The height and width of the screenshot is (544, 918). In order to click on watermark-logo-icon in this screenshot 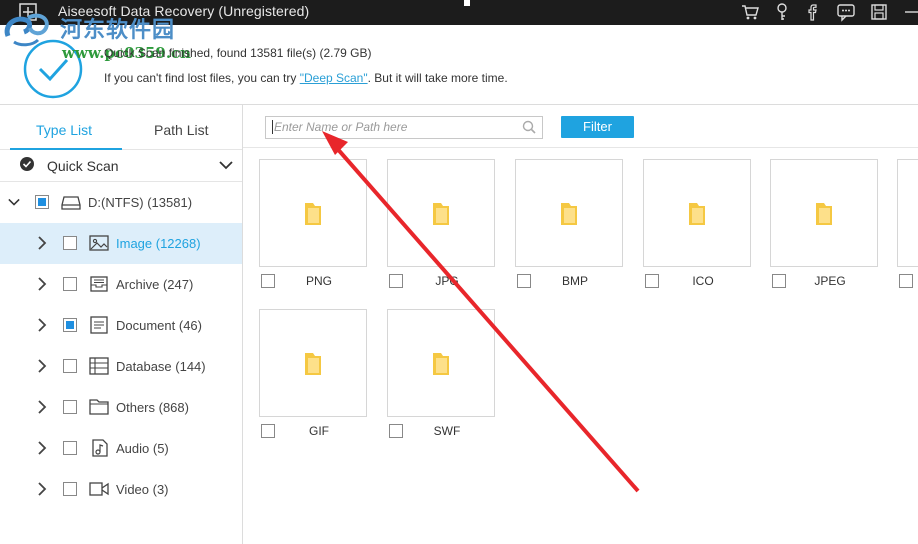, I will do `click(26, 30)`.